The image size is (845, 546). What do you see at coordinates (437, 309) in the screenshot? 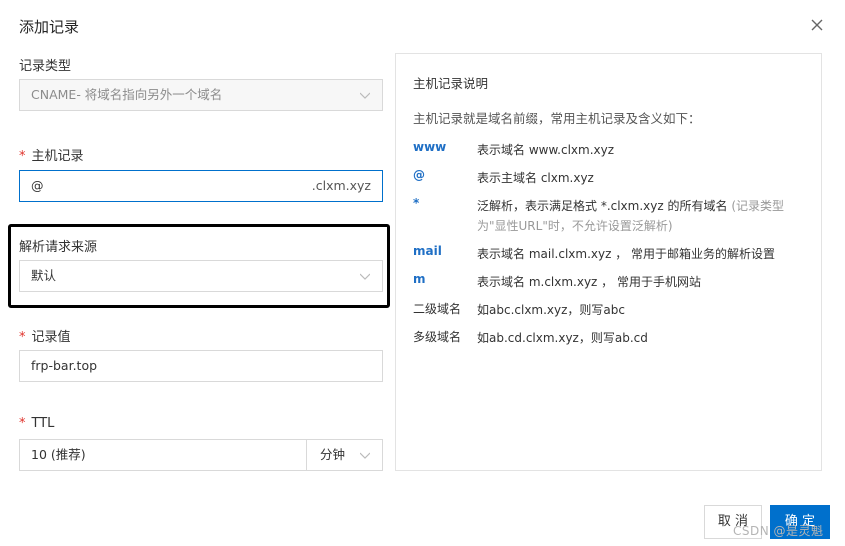
I see `help-key: 二级域名` at bounding box center [437, 309].